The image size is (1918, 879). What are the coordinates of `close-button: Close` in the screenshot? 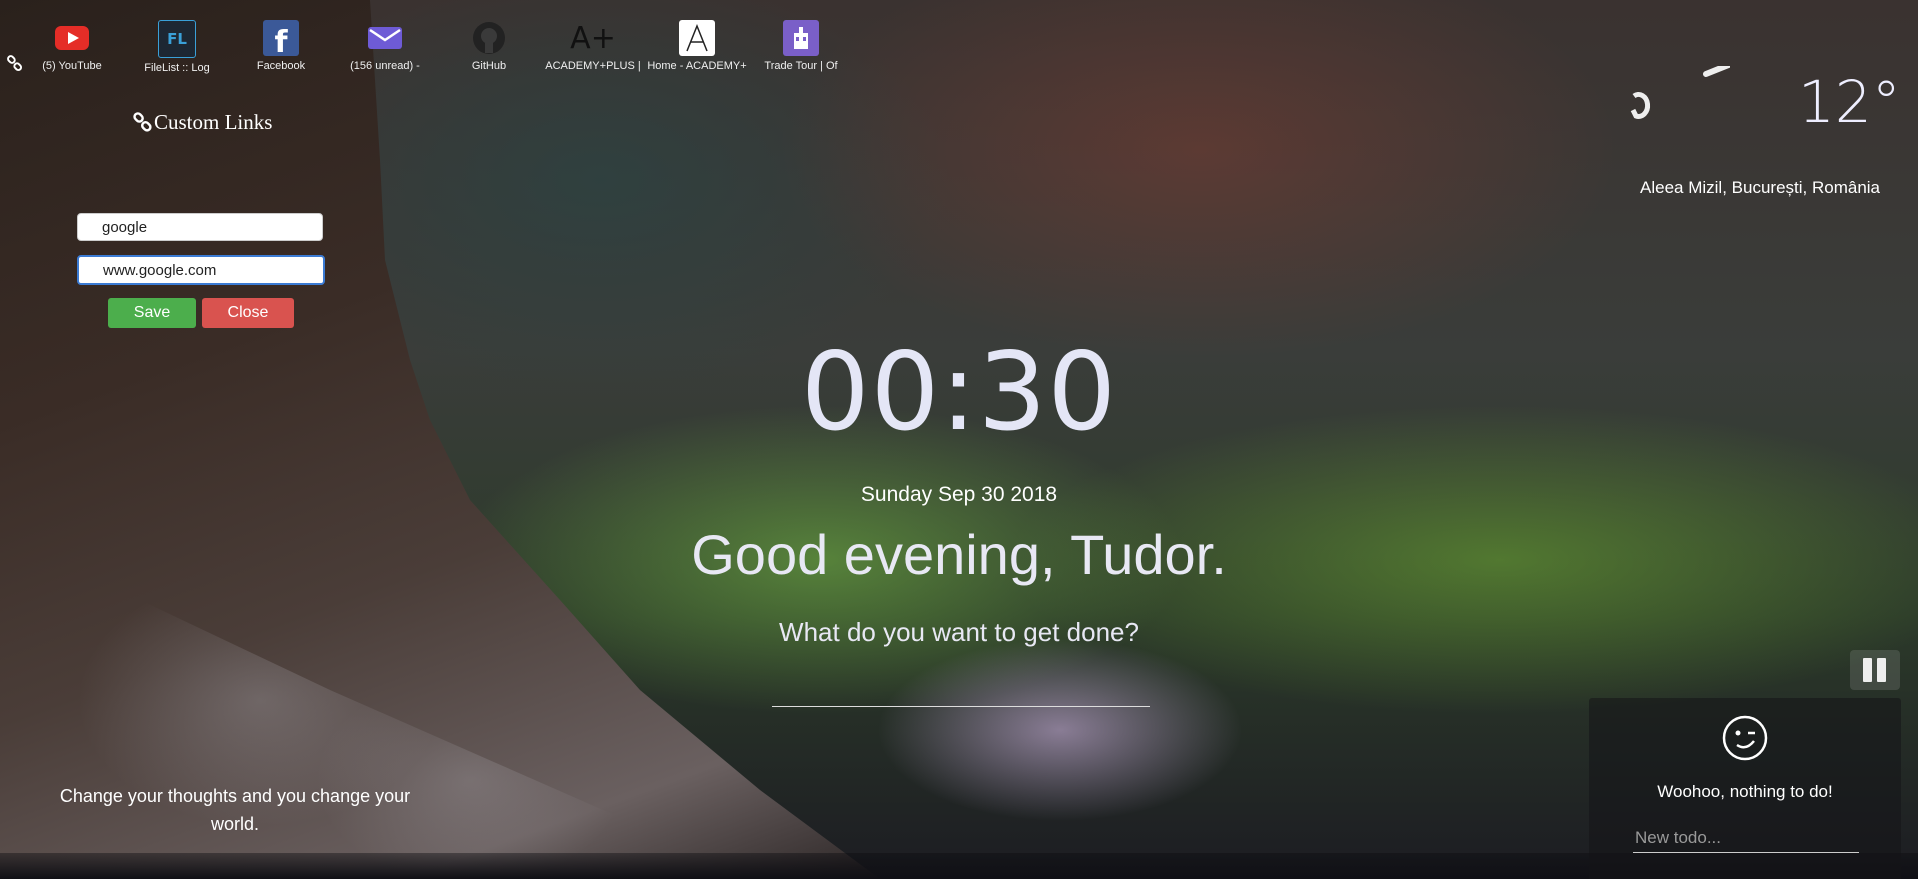 It's located at (248, 313).